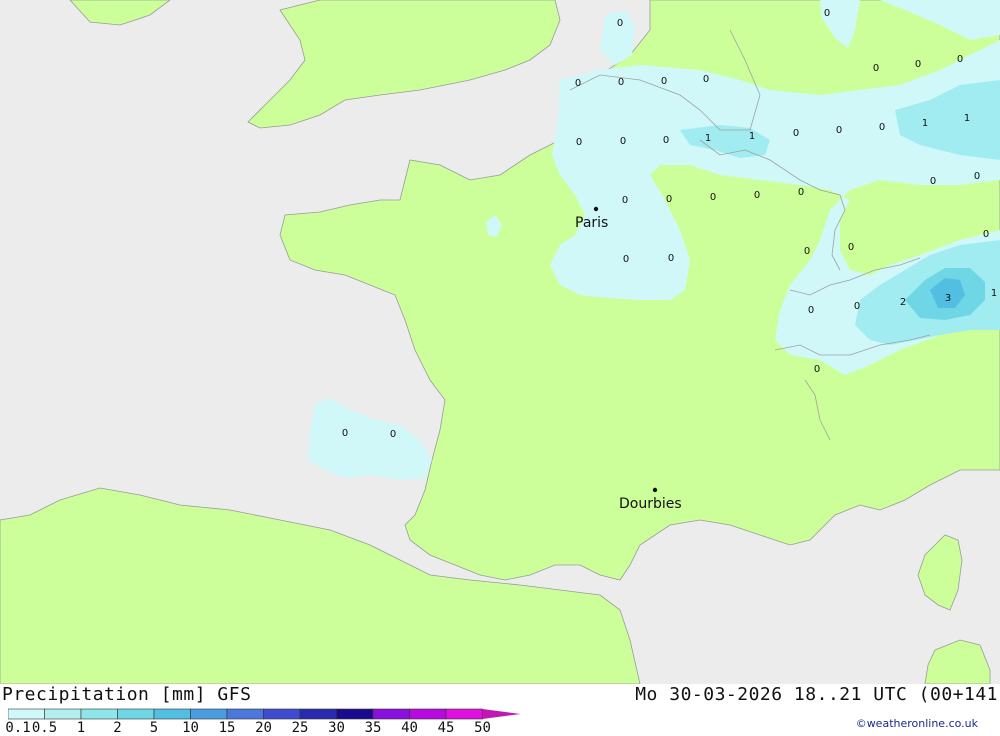  Describe the element at coordinates (300, 728) in the screenshot. I see `legend-label: 25` at that location.